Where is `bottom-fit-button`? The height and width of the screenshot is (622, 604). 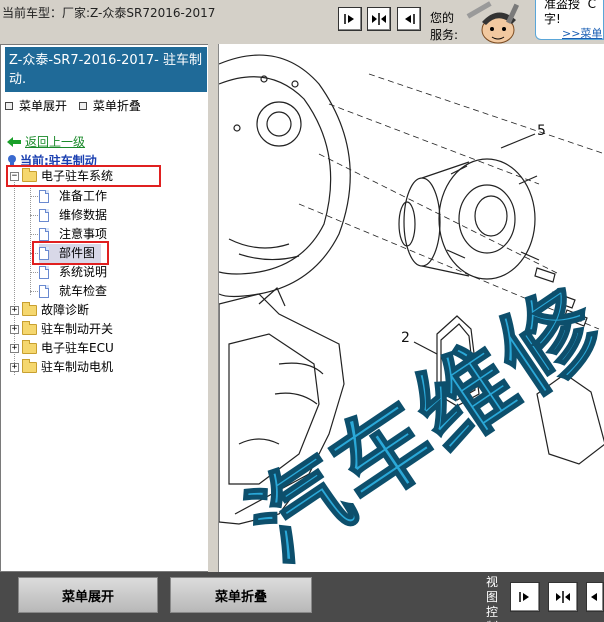 bottom-fit-button is located at coordinates (563, 597).